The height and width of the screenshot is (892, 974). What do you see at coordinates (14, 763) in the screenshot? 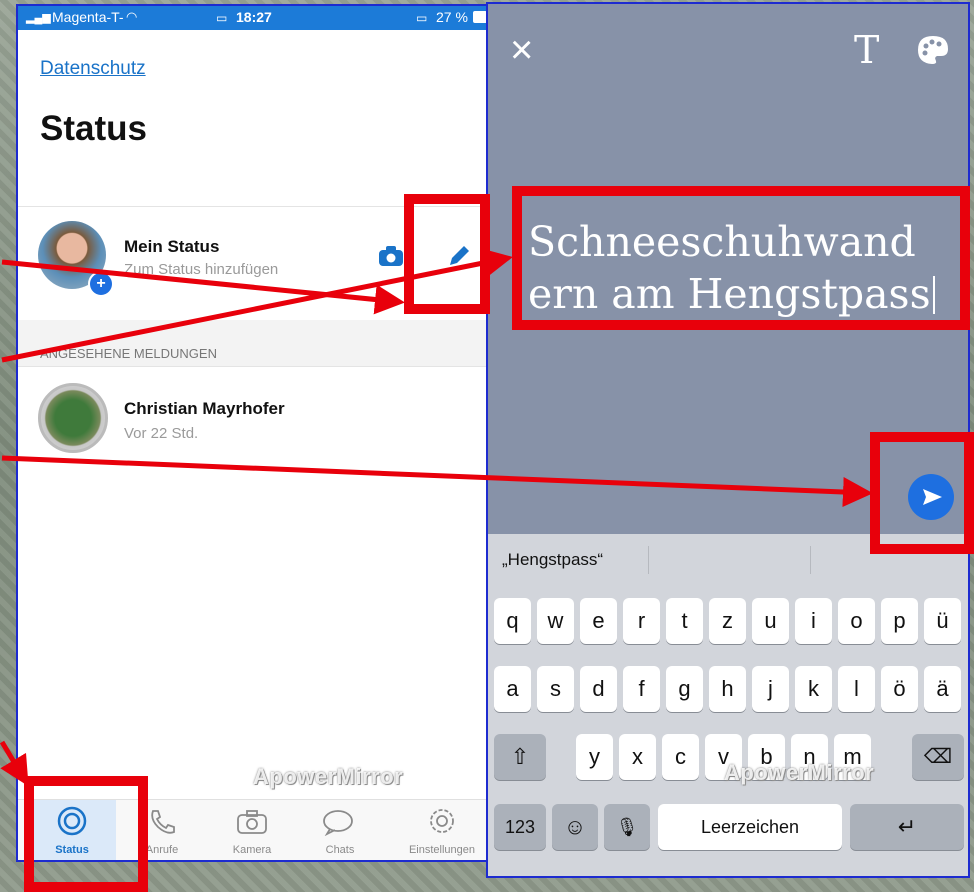
I see `arrow-to-status-tab` at bounding box center [14, 763].